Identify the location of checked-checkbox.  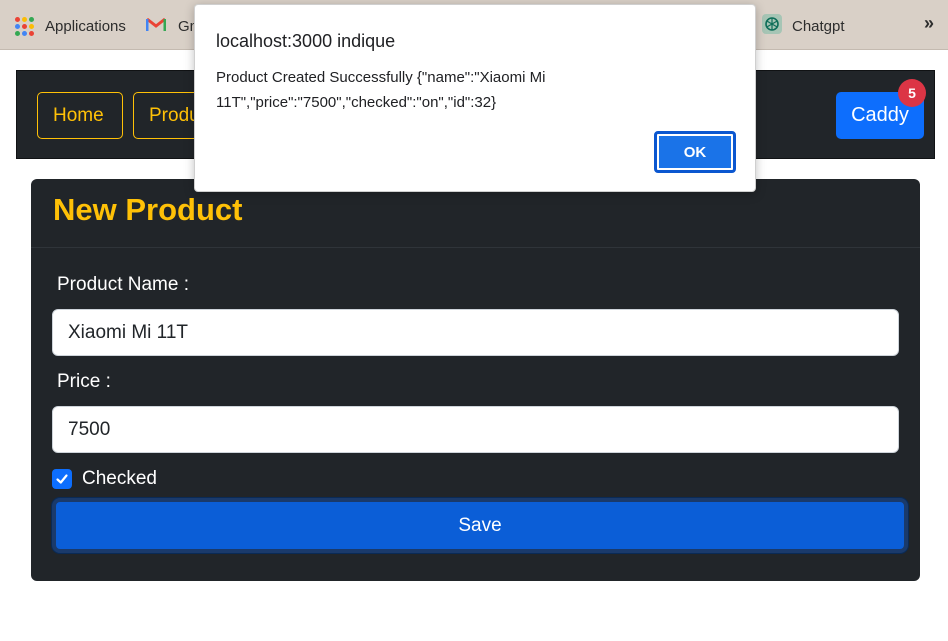
(62, 479).